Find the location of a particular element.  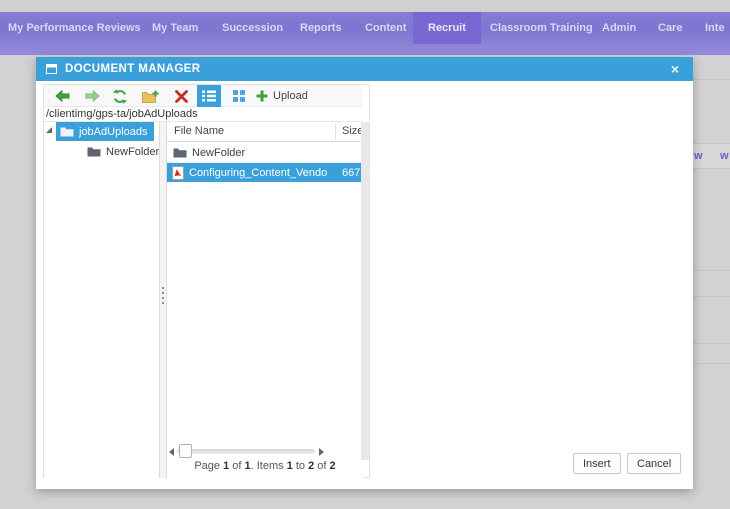

file-name: NewFolder is located at coordinates (219, 152).